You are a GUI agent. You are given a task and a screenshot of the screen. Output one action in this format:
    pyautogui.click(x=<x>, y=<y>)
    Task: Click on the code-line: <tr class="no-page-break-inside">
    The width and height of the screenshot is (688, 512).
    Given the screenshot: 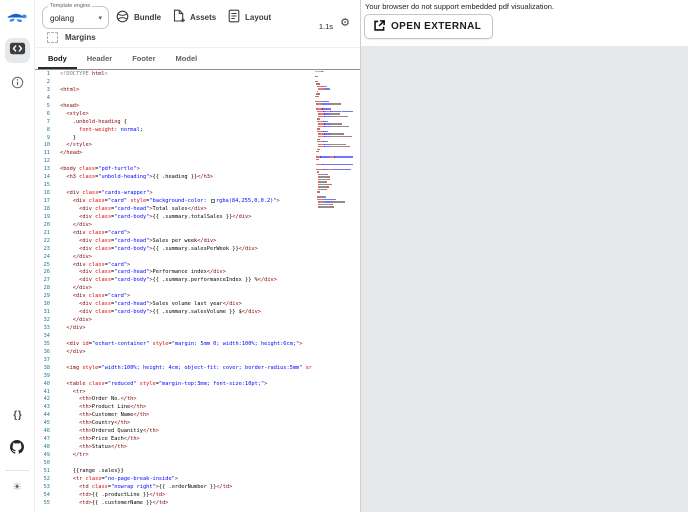 What is the action you would take?
    pyautogui.click(x=210, y=480)
    